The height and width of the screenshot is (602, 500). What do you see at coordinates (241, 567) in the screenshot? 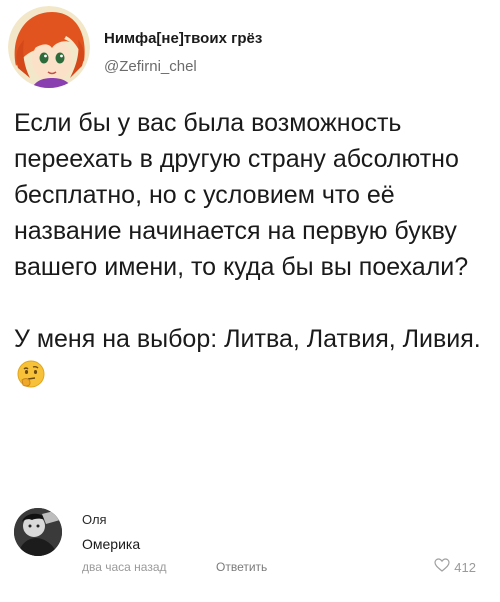
I see `reply-button: Ответить` at bounding box center [241, 567].